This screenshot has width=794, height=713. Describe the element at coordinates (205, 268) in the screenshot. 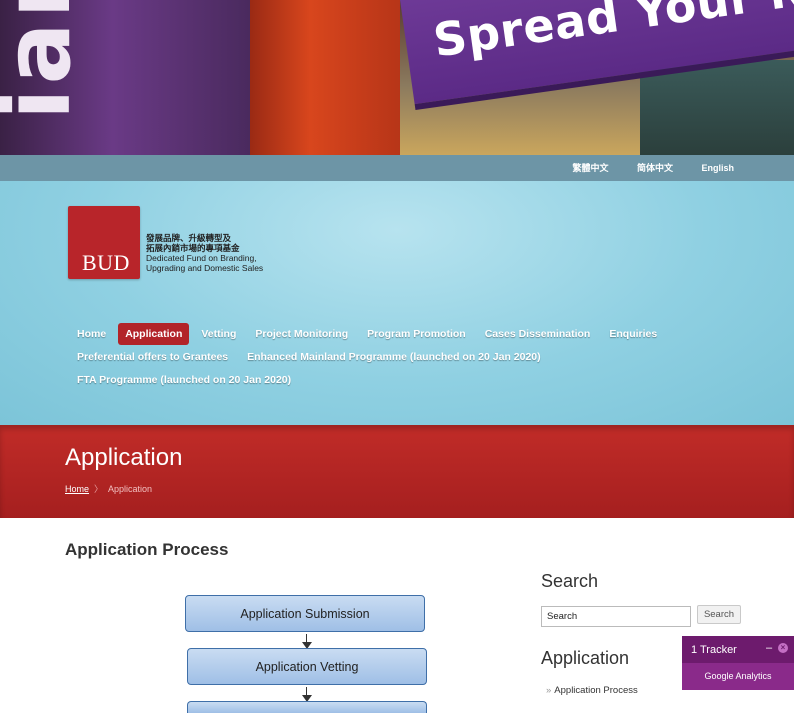

I see `logo-en-line-2: Upgrading and Domestic Sales` at that location.